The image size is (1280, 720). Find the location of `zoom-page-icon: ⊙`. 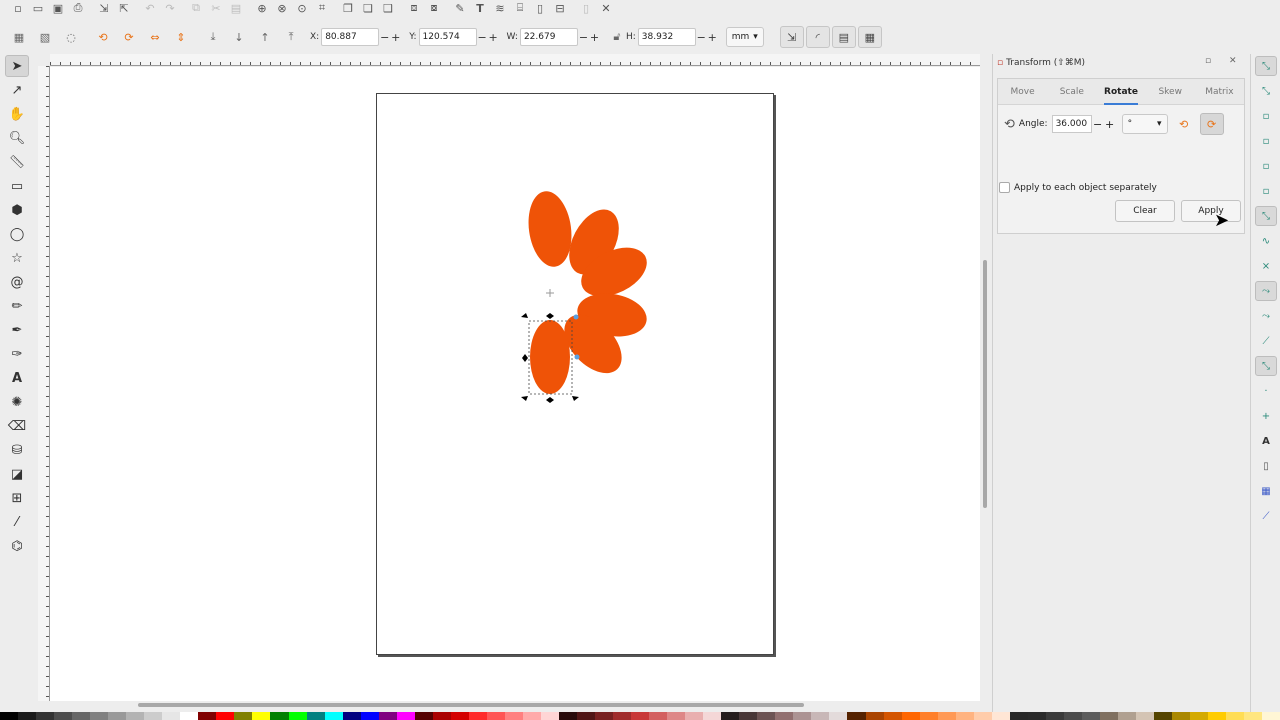

zoom-page-icon: ⊙ is located at coordinates (302, 8).